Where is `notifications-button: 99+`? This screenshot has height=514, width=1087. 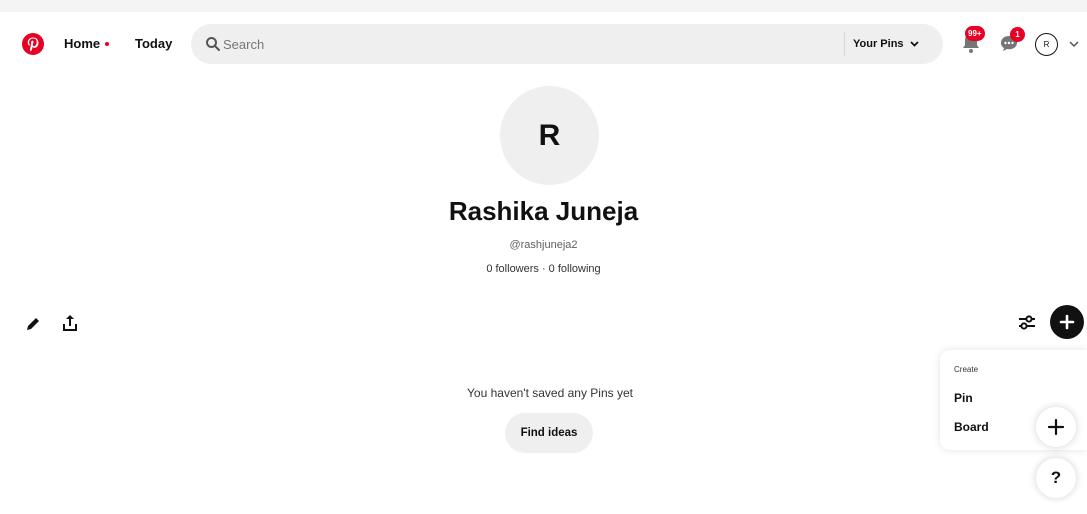
notifications-button: 99+ is located at coordinates (971, 41).